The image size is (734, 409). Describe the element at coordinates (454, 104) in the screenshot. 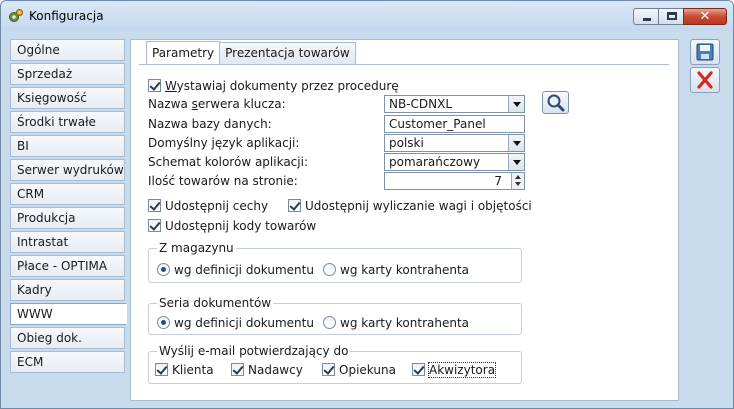

I see `server-key-combo: NB-CDNXL` at that location.